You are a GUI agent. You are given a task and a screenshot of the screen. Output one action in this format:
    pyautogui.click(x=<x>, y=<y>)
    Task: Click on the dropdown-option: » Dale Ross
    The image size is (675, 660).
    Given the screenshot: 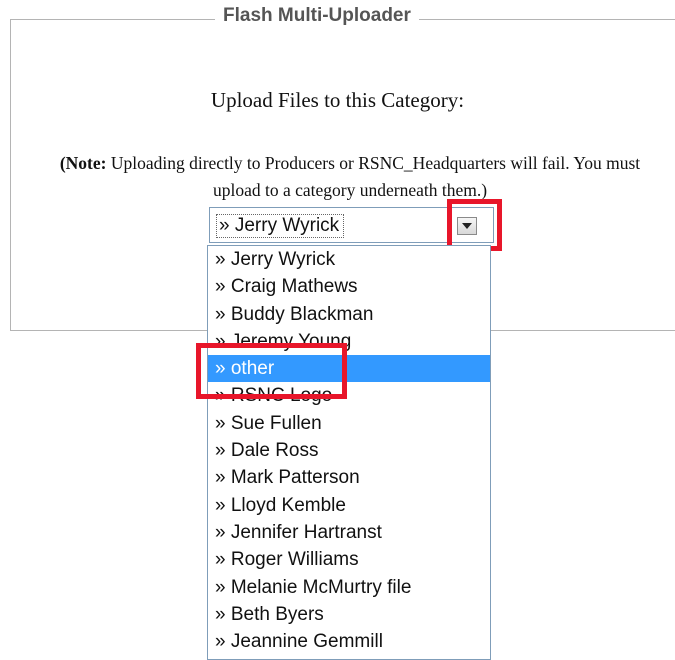 What is the action you would take?
    pyautogui.click(x=349, y=450)
    